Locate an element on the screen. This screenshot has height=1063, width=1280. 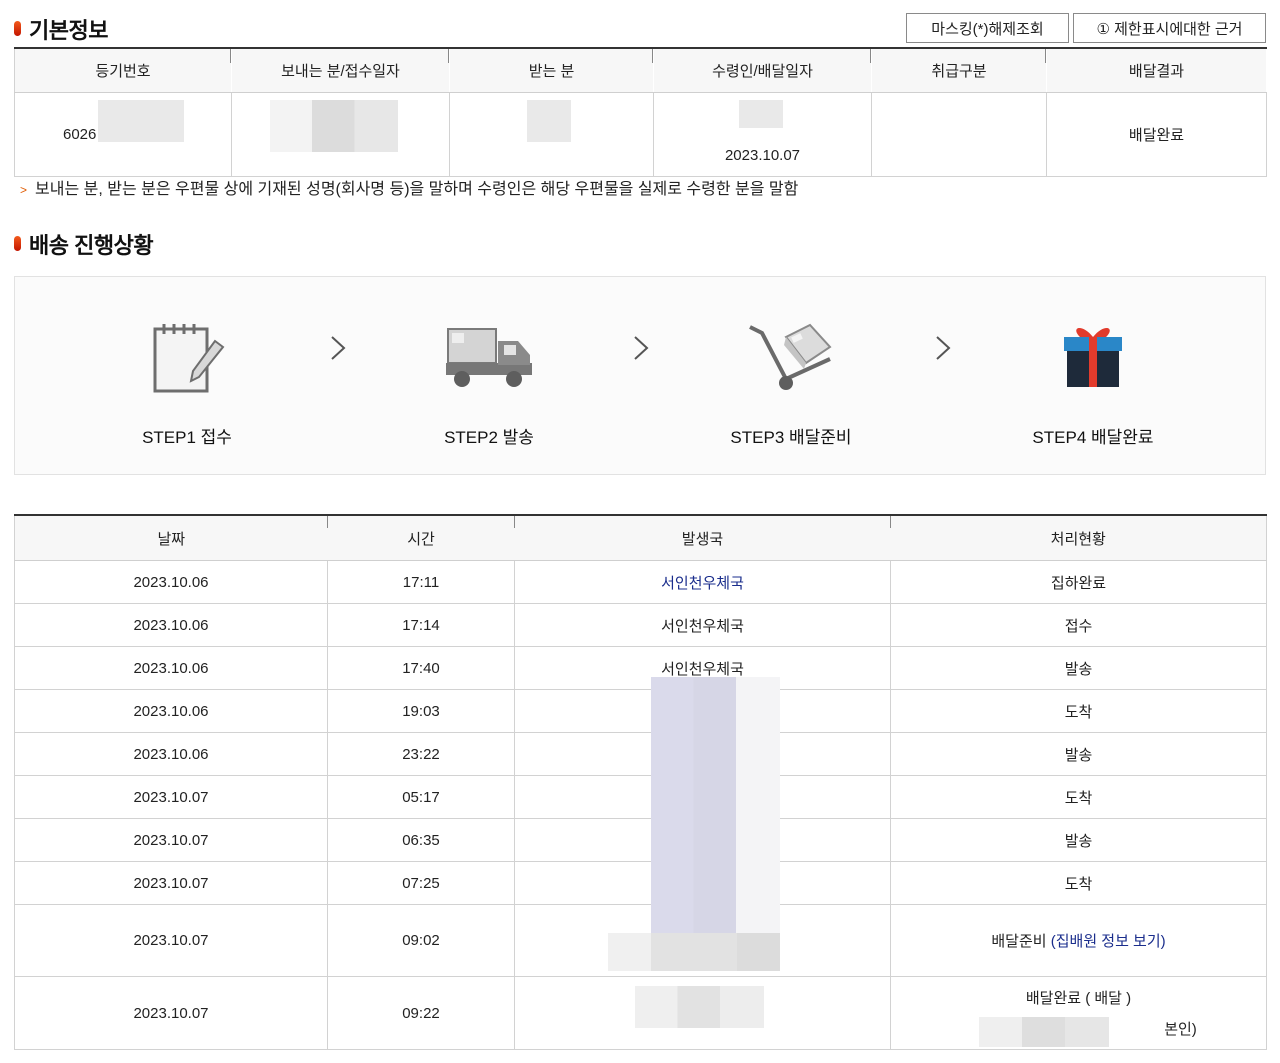
time-cell: 17:11 is located at coordinates (421, 582).